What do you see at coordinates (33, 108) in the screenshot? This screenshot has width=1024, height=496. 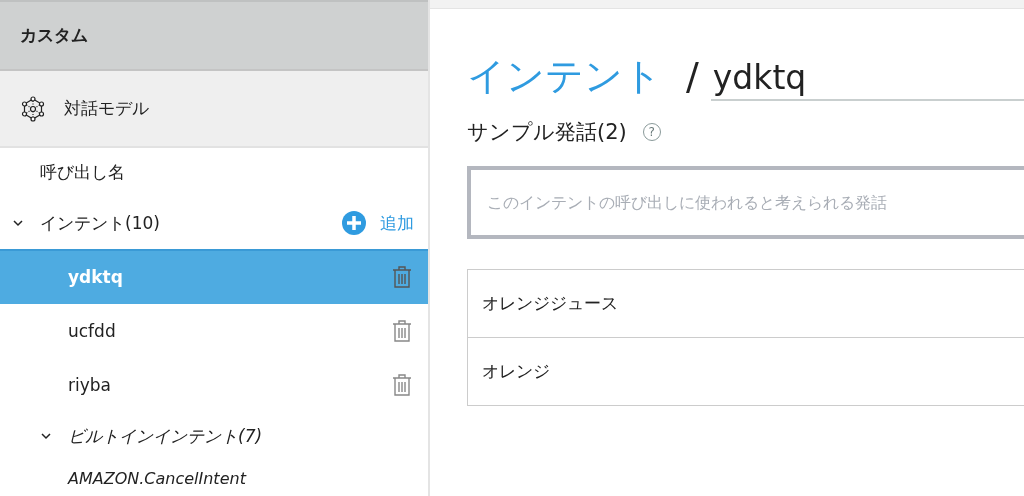 I see `network-icon` at bounding box center [33, 108].